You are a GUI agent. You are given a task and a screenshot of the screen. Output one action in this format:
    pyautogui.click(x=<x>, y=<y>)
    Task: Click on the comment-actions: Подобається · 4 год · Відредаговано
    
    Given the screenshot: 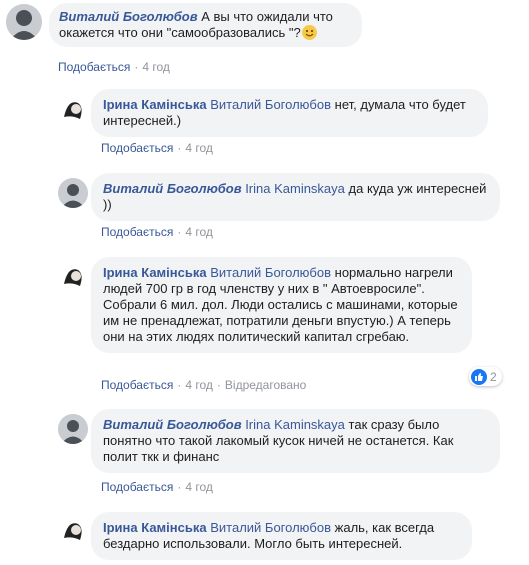 What is the action you would take?
    pyautogui.click(x=203, y=385)
    